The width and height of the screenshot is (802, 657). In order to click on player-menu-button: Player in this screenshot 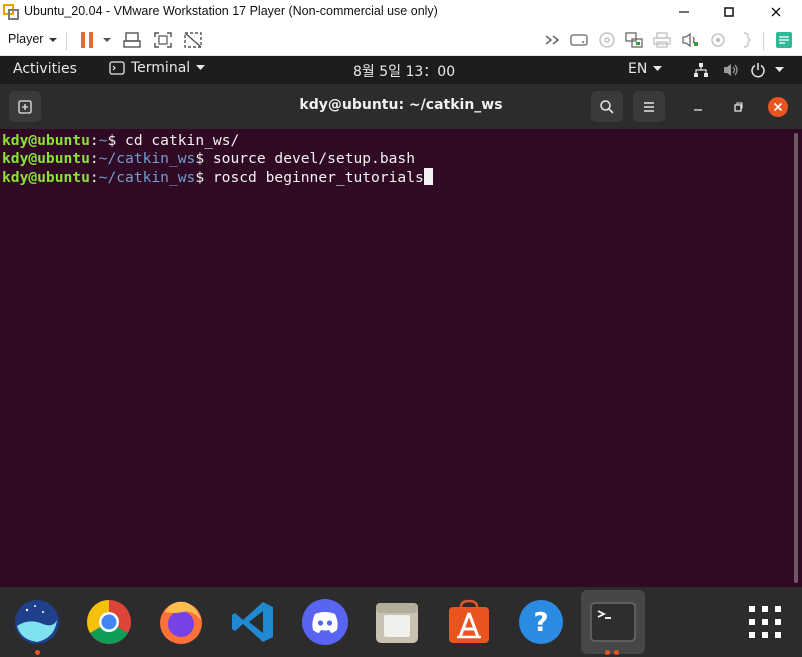, I will do `click(25, 39)`.